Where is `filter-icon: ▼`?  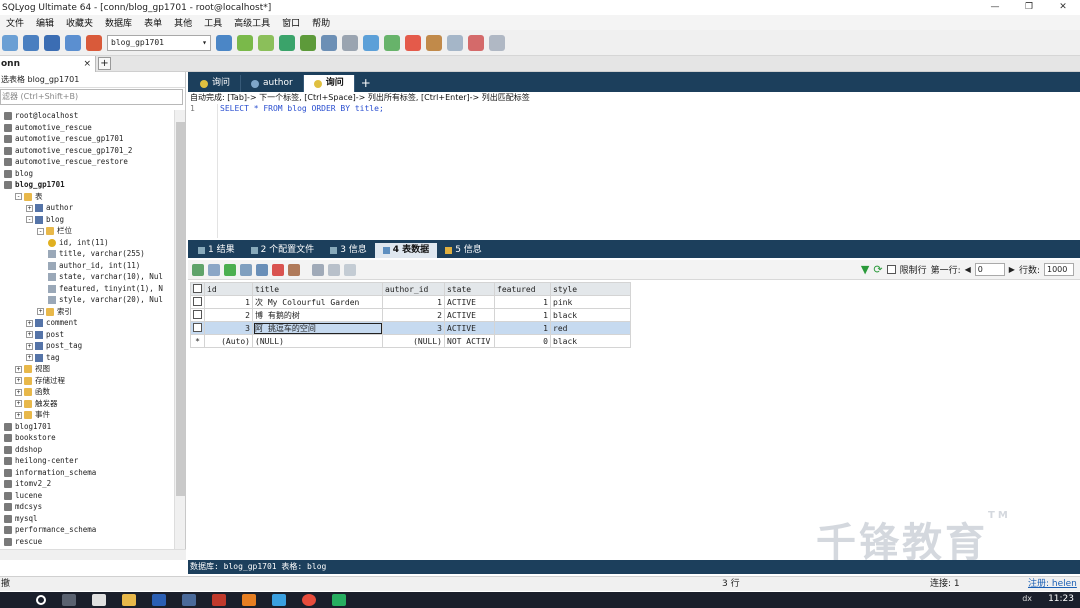 filter-icon: ▼ is located at coordinates (865, 269).